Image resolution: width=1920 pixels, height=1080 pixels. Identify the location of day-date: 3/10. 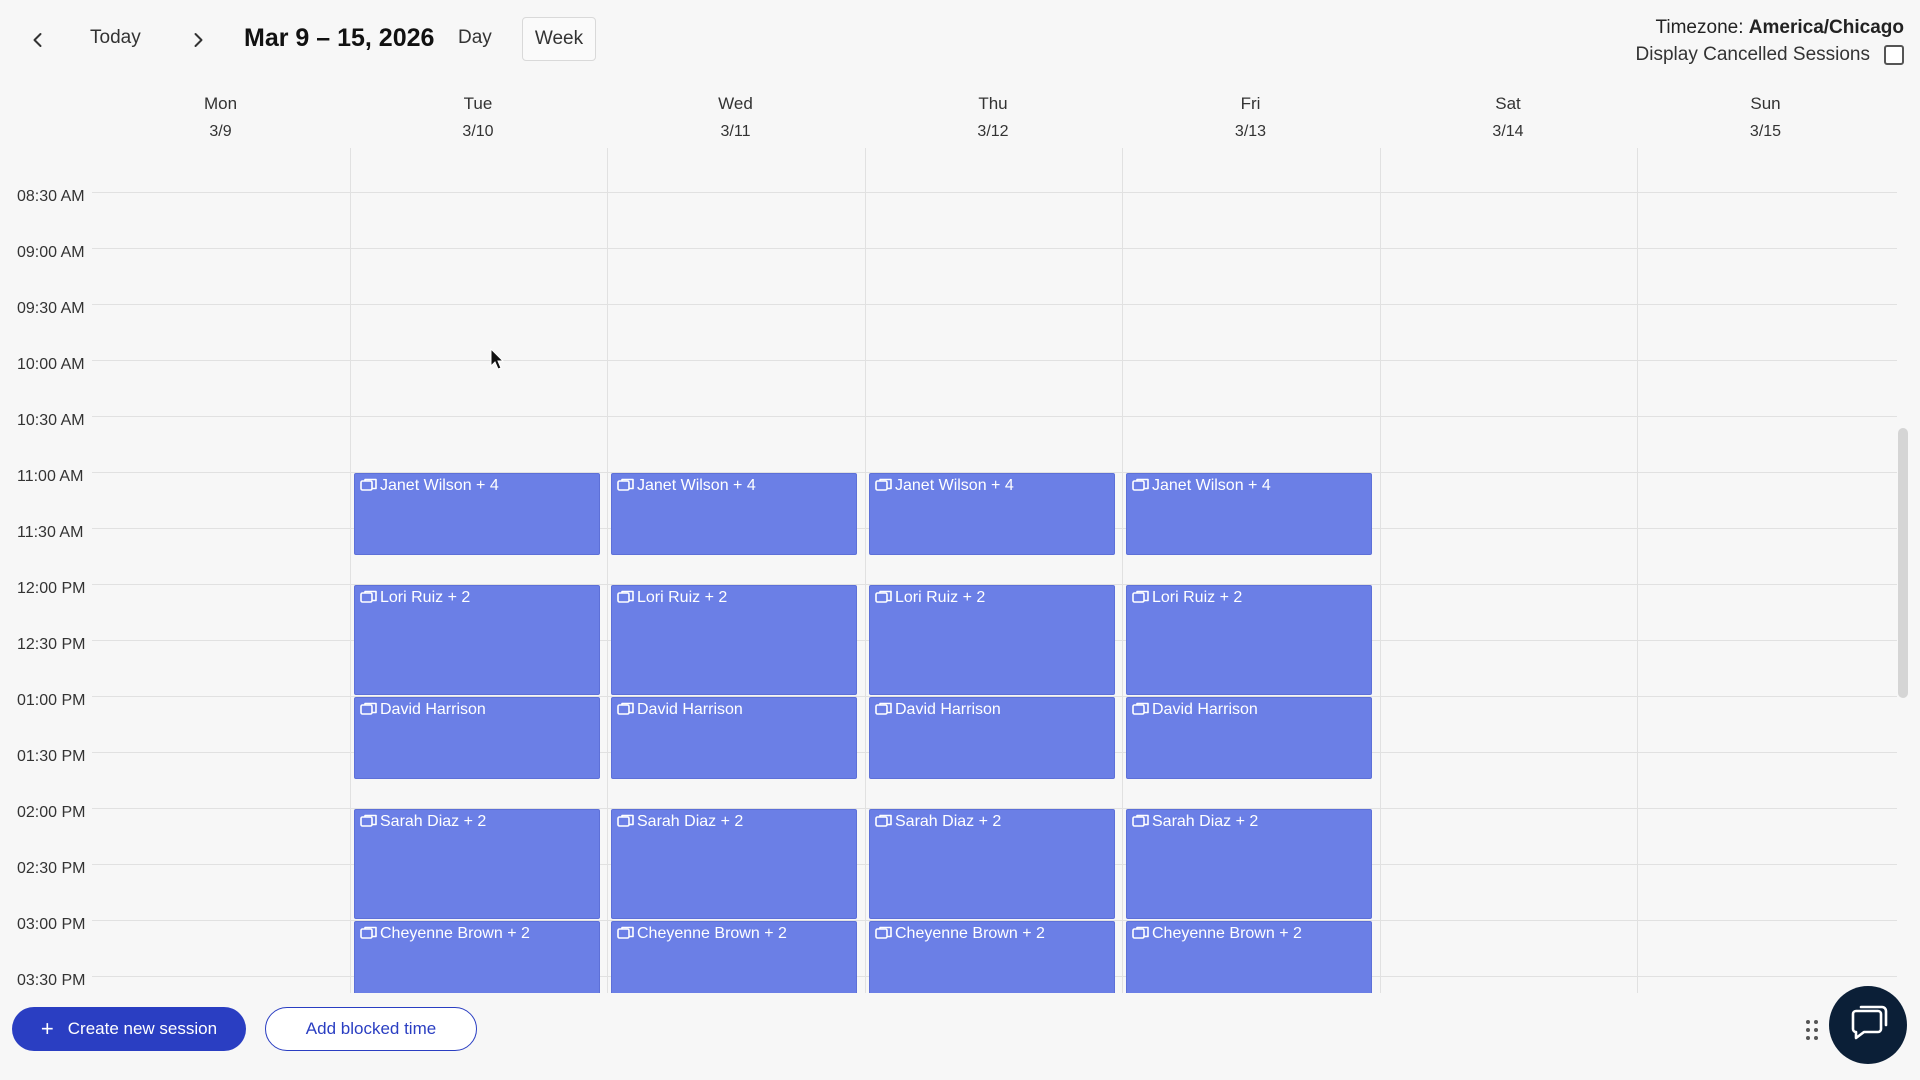
(478, 131).